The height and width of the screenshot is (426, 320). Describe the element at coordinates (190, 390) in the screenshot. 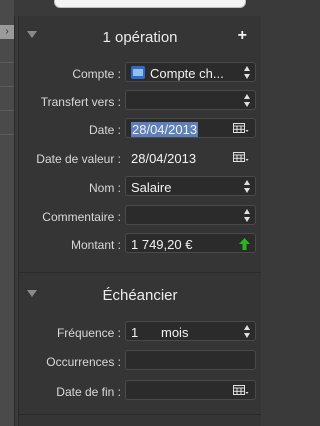

I see `end-date-field` at that location.